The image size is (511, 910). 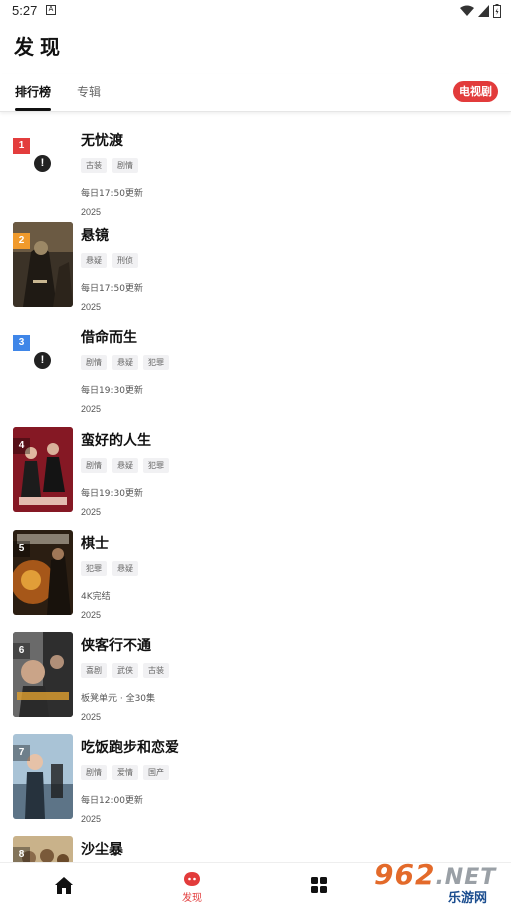 I want to click on battery-icon, so click(x=497, y=11).